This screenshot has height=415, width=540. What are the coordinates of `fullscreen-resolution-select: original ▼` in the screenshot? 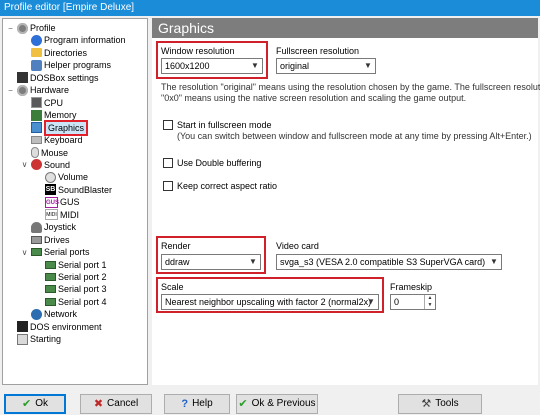 It's located at (326, 66).